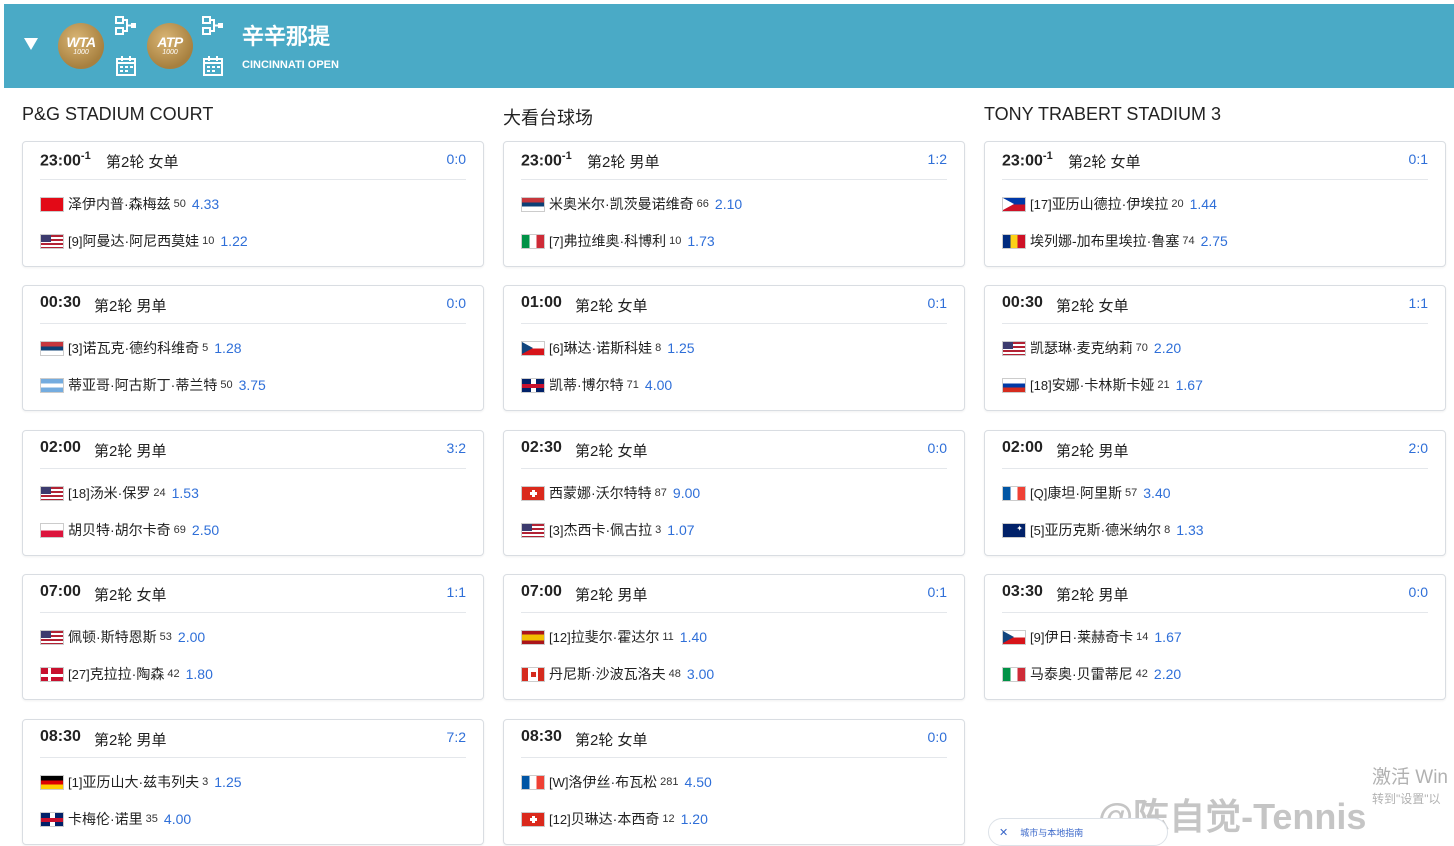 This screenshot has height=846, width=1454. Describe the element at coordinates (614, 819) in the screenshot. I see `player-row: [12] 贝琳达·本西奇 12 1.20` at that location.